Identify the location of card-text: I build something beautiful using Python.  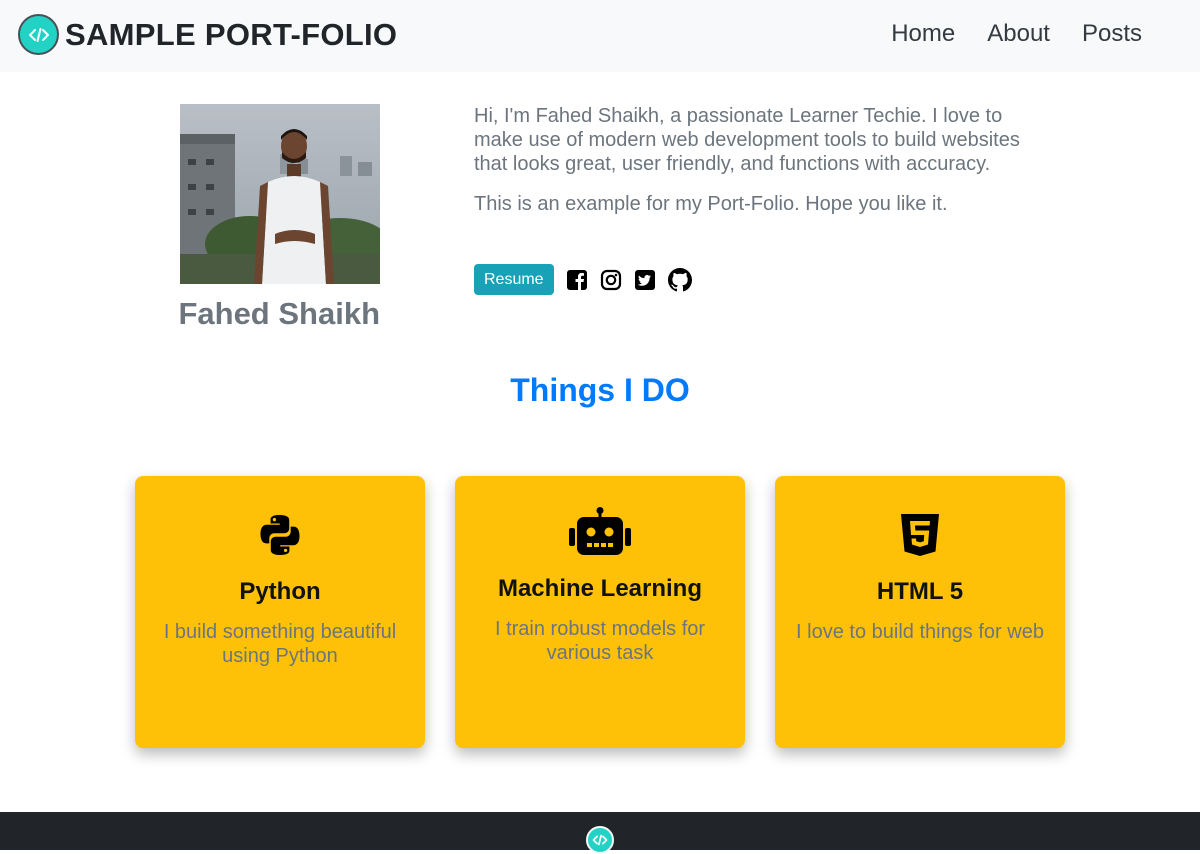
(280, 644).